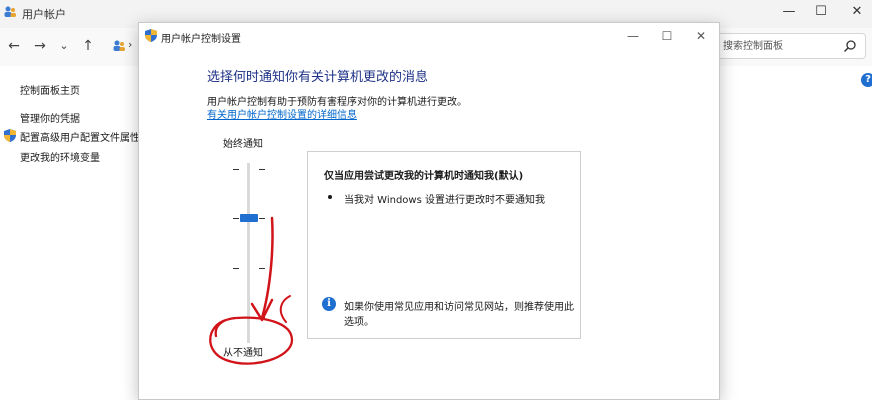 The image size is (872, 400). Describe the element at coordinates (201, 39) in the screenshot. I see `dialog-title: 用户帐户控制设置` at that location.